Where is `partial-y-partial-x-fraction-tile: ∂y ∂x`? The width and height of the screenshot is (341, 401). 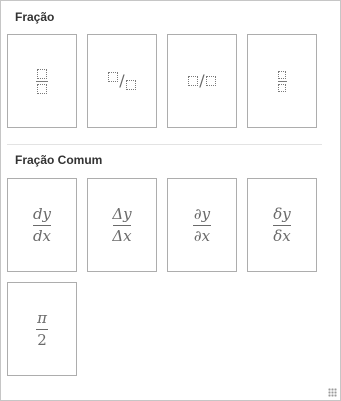
partial-y-partial-x-fraction-tile: ∂y ∂x is located at coordinates (202, 225).